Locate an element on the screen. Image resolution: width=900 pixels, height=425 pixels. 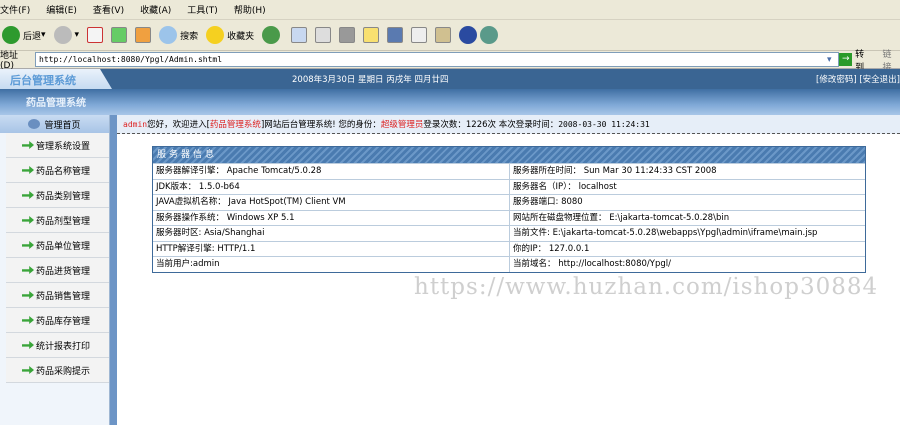
mail-icon is located at coordinates (299, 35).